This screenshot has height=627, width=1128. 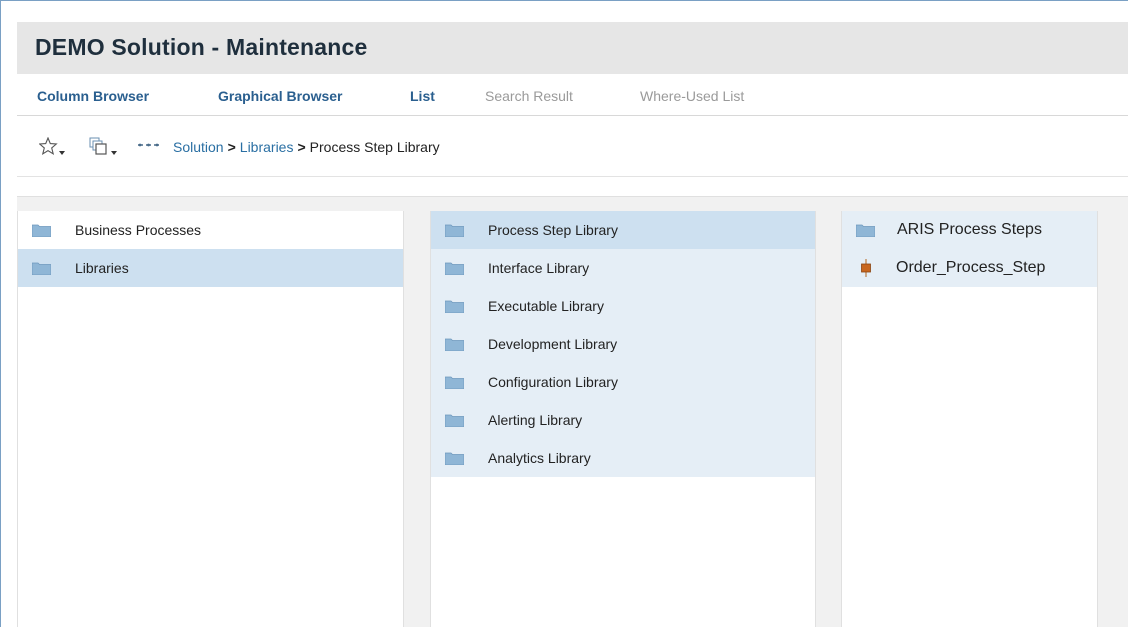 What do you see at coordinates (553, 230) in the screenshot?
I see `list-item-label: Process Step Library` at bounding box center [553, 230].